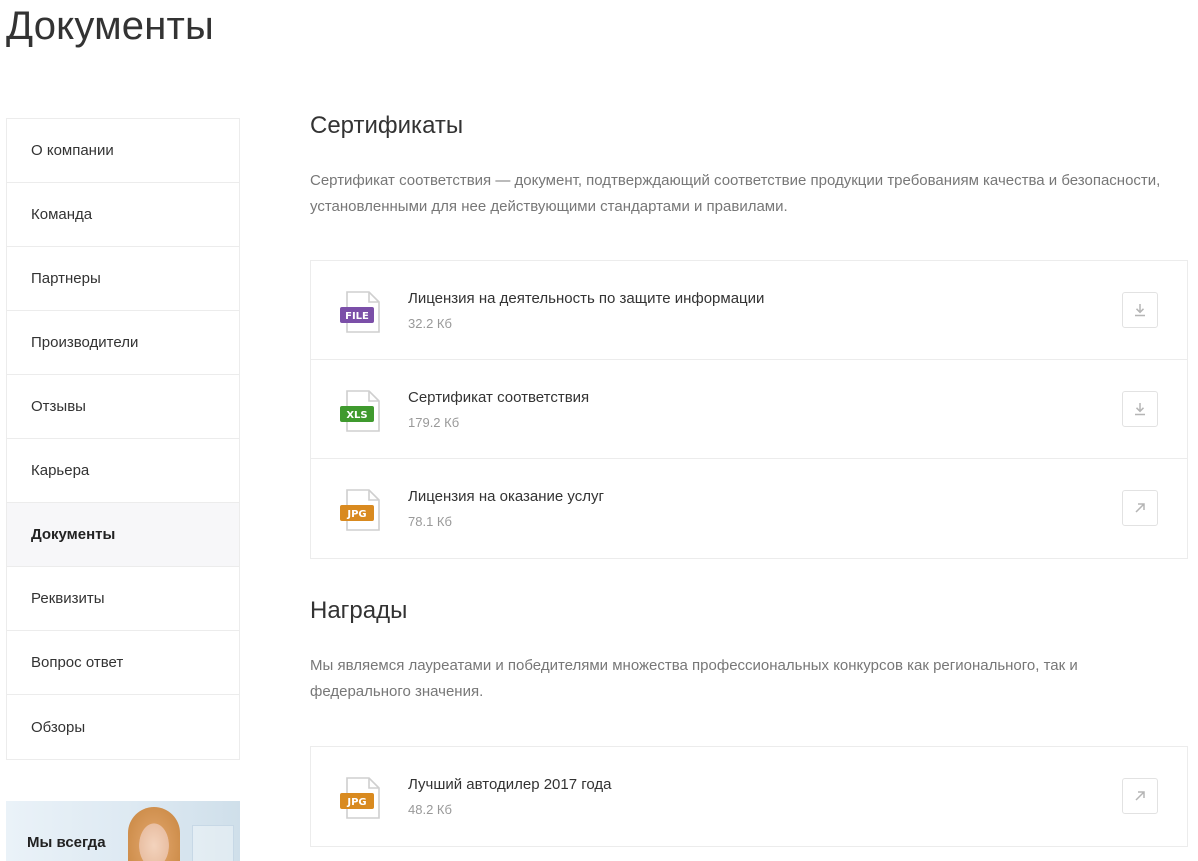 The width and height of the screenshot is (1198, 861). Describe the element at coordinates (58, 406) in the screenshot. I see `sidebar-item-label: Отзывы` at that location.